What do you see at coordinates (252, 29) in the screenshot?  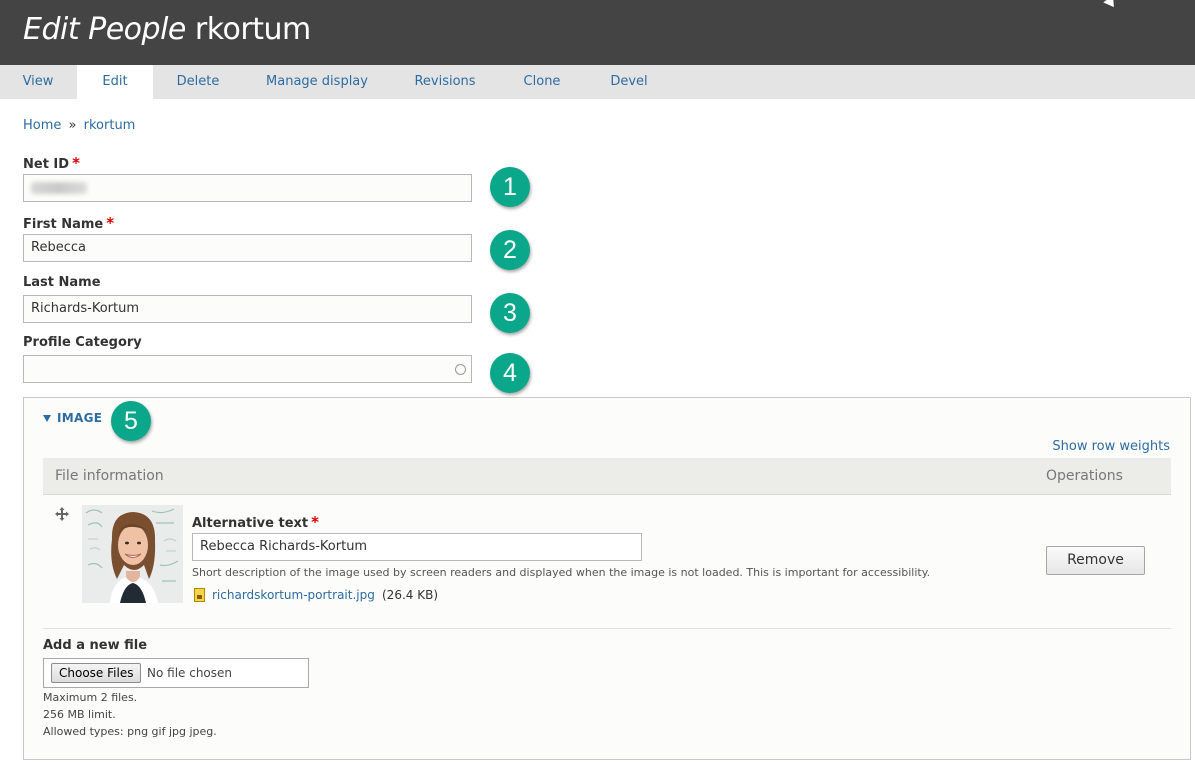 I see `page-title-entity: rkortum` at bounding box center [252, 29].